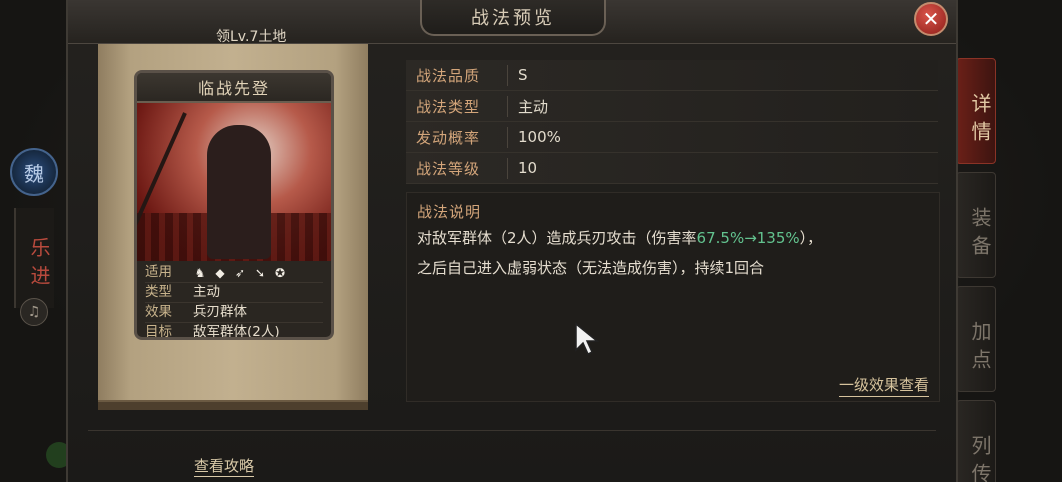 This screenshot has width=1062, height=482. What do you see at coordinates (34, 312) in the screenshot?
I see `sound-icon: ♫` at bounding box center [34, 312].